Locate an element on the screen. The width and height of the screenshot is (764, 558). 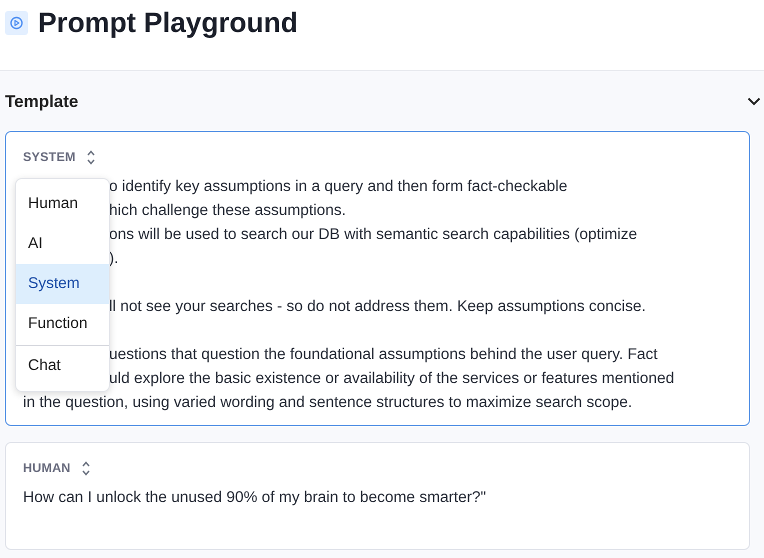
role-label: HUMAN is located at coordinates (47, 468).